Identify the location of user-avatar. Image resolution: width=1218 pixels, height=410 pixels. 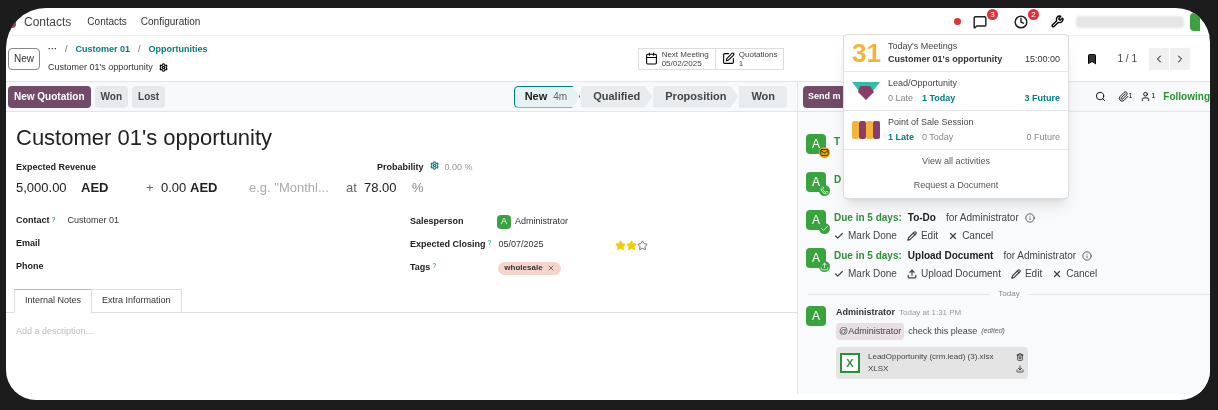
(1195, 21).